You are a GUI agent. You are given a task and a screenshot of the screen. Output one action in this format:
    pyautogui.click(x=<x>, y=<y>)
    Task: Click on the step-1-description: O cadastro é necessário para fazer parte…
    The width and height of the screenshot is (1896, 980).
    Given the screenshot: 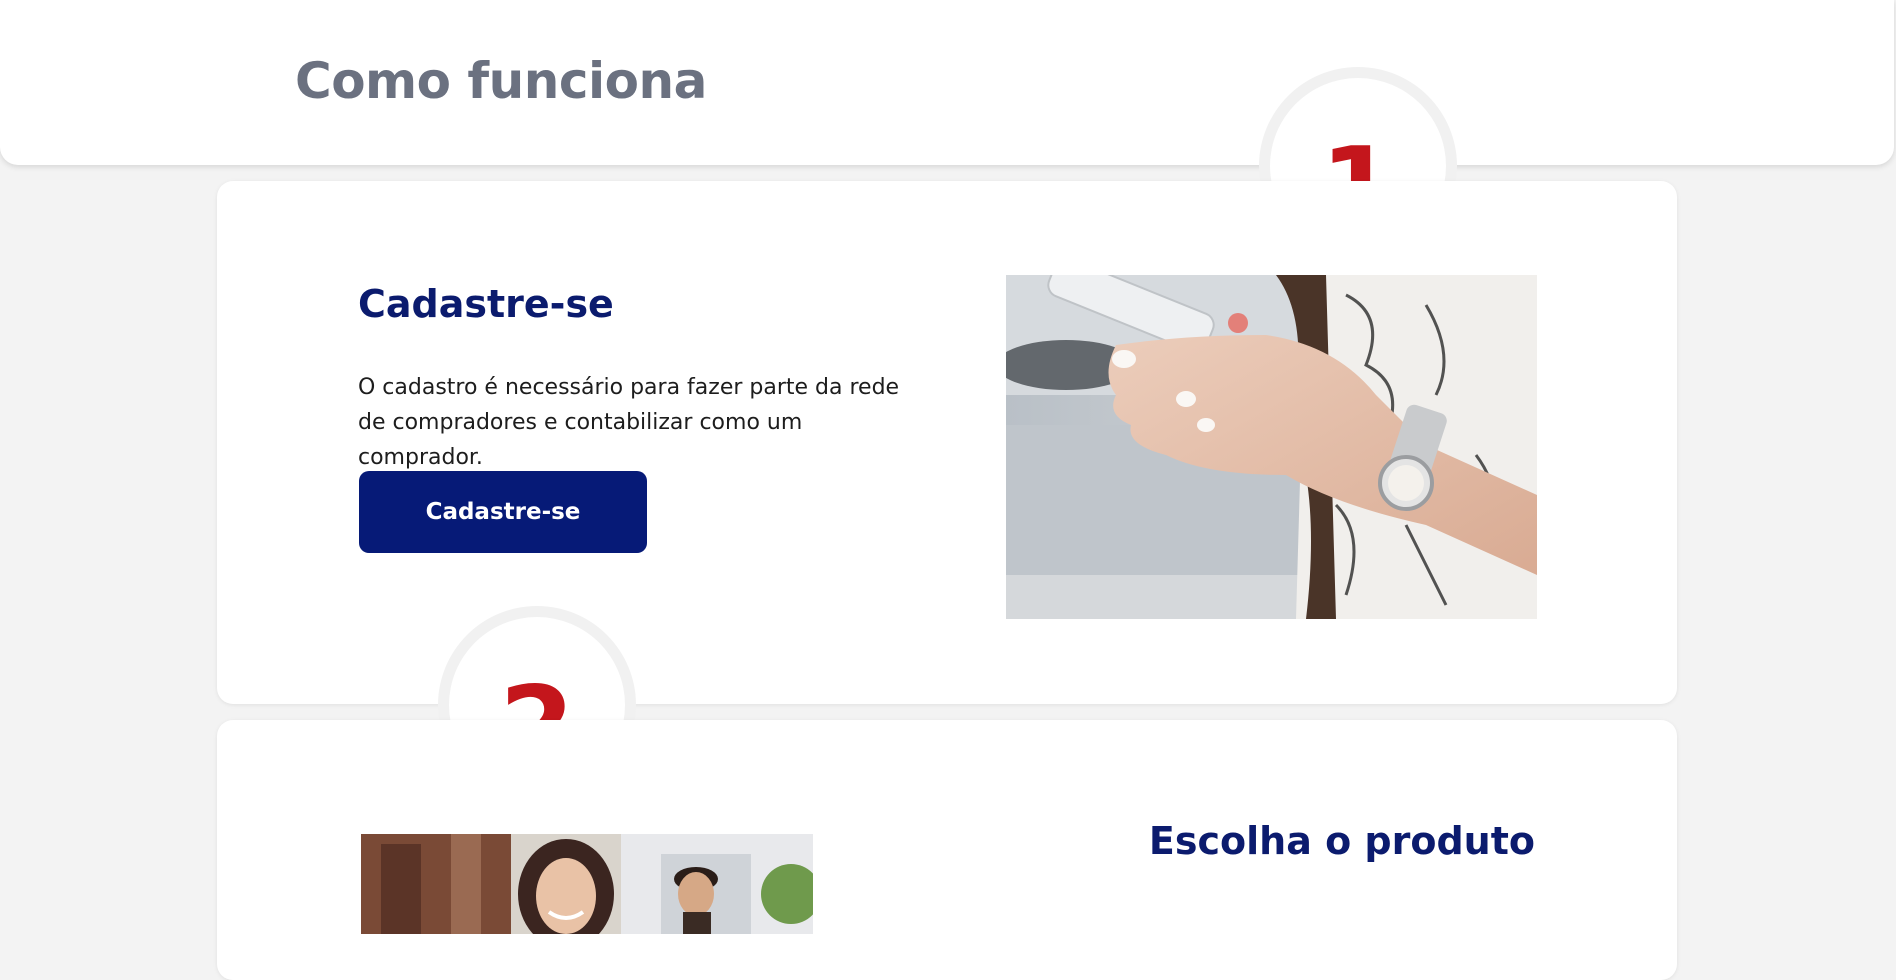 What is the action you would take?
    pyautogui.click(x=629, y=422)
    